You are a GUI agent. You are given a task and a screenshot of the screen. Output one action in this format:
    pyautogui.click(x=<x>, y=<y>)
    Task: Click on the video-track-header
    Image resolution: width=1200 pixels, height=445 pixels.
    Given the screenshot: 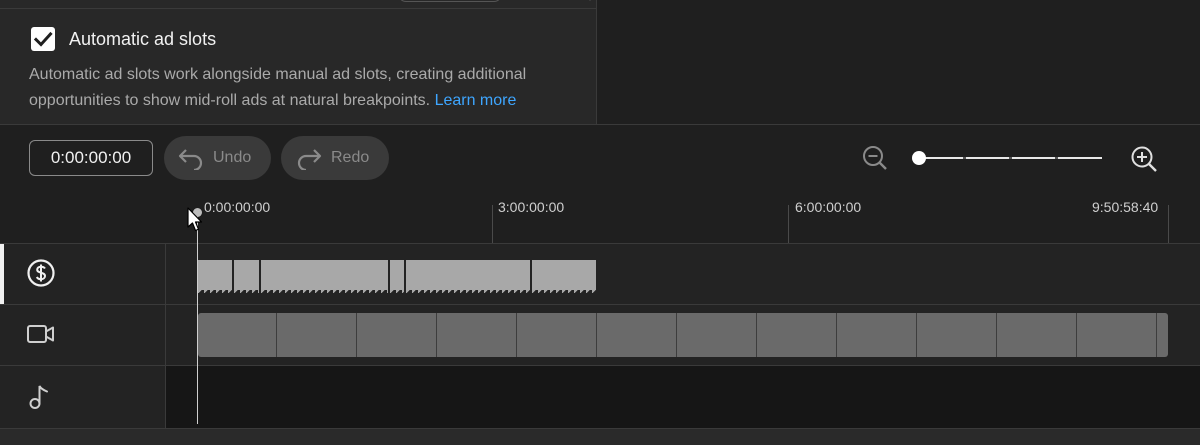 What is the action you would take?
    pyautogui.click(x=83, y=335)
    